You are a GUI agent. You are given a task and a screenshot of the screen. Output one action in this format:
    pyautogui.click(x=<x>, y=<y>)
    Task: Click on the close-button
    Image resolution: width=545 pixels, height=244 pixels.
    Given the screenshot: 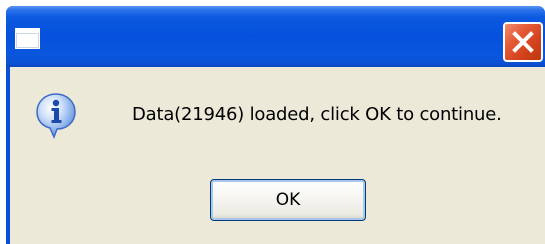 What is the action you would take?
    pyautogui.click(x=523, y=42)
    